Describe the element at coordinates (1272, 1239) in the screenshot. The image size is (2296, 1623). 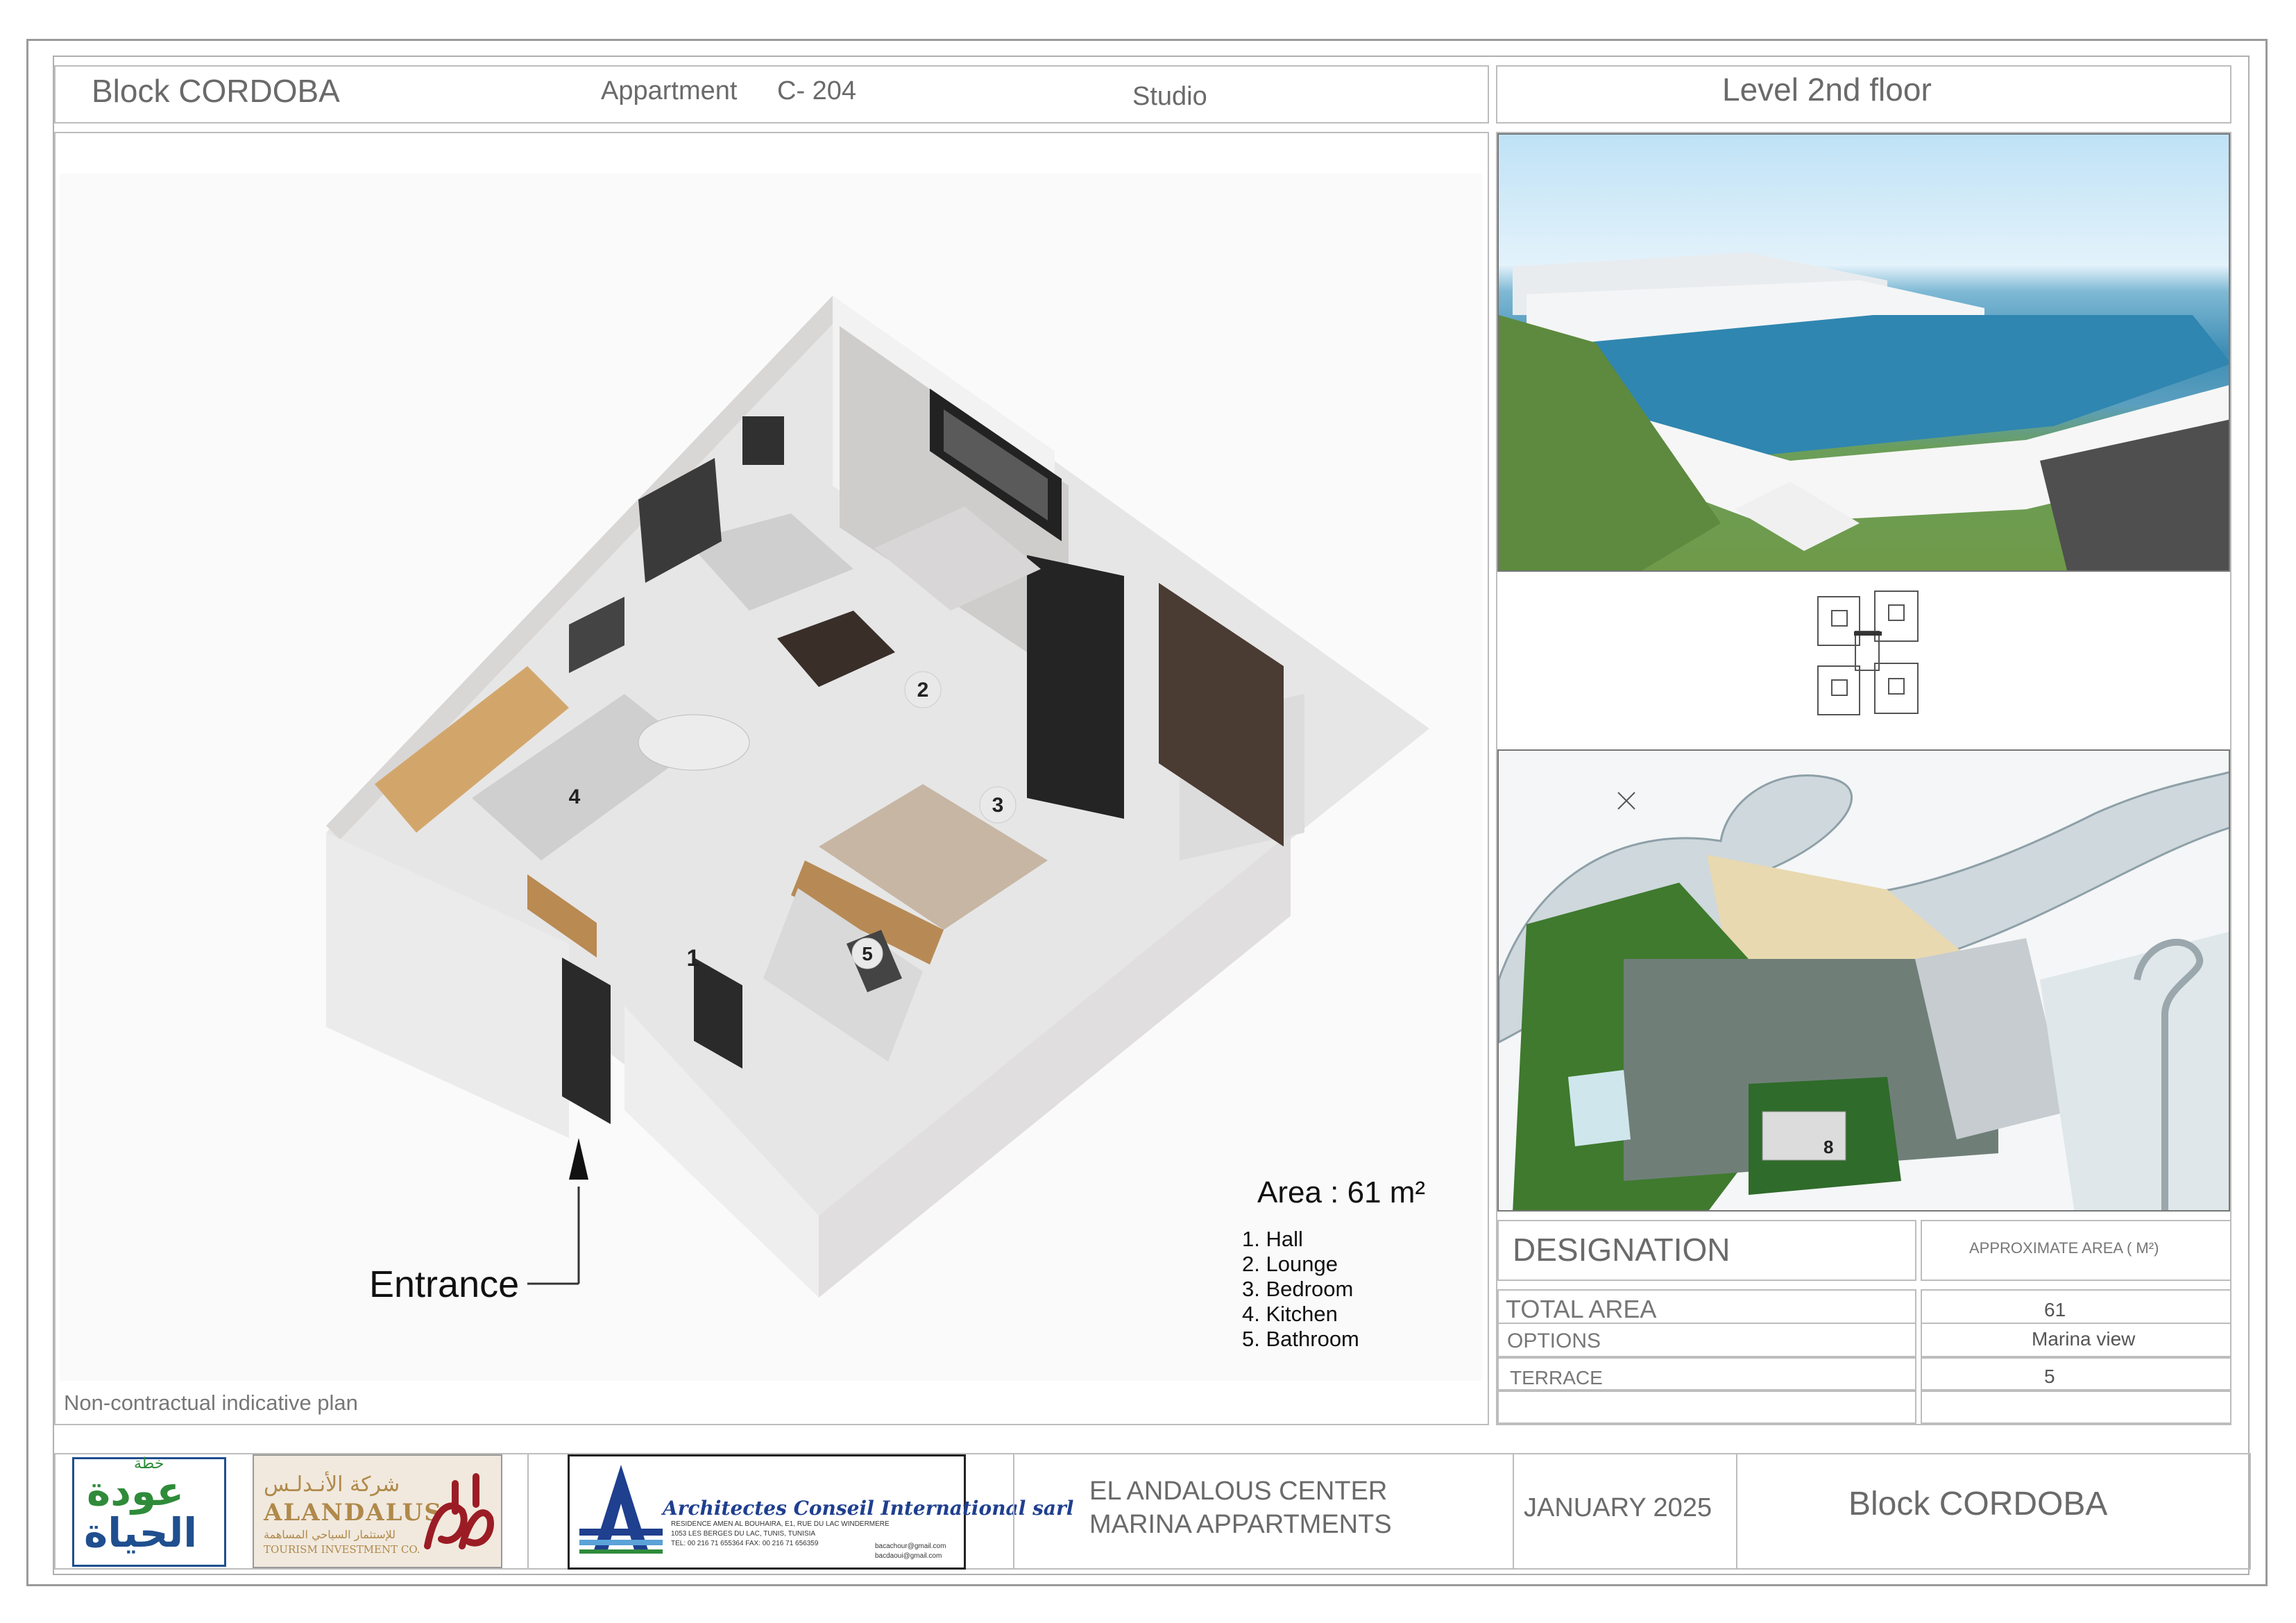
I see `legend-item-hall: 1. Hall` at that location.